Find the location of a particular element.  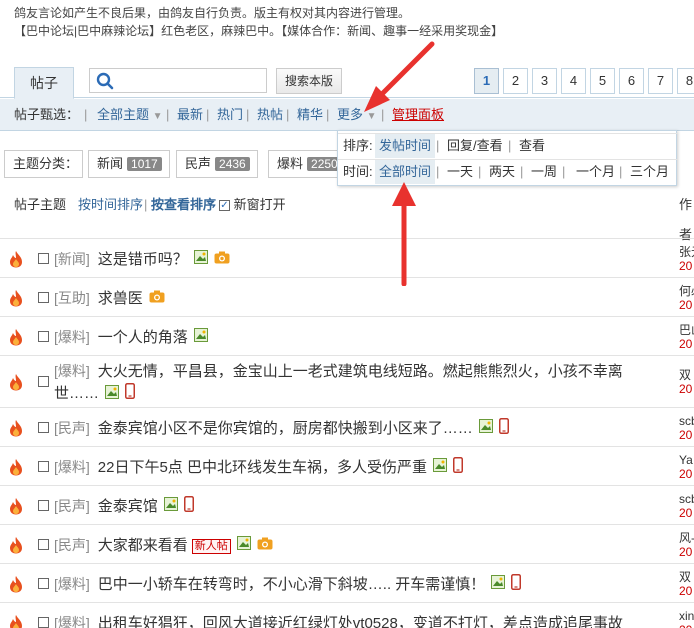

time-three-months: 三个月 is located at coordinates (649, 172).